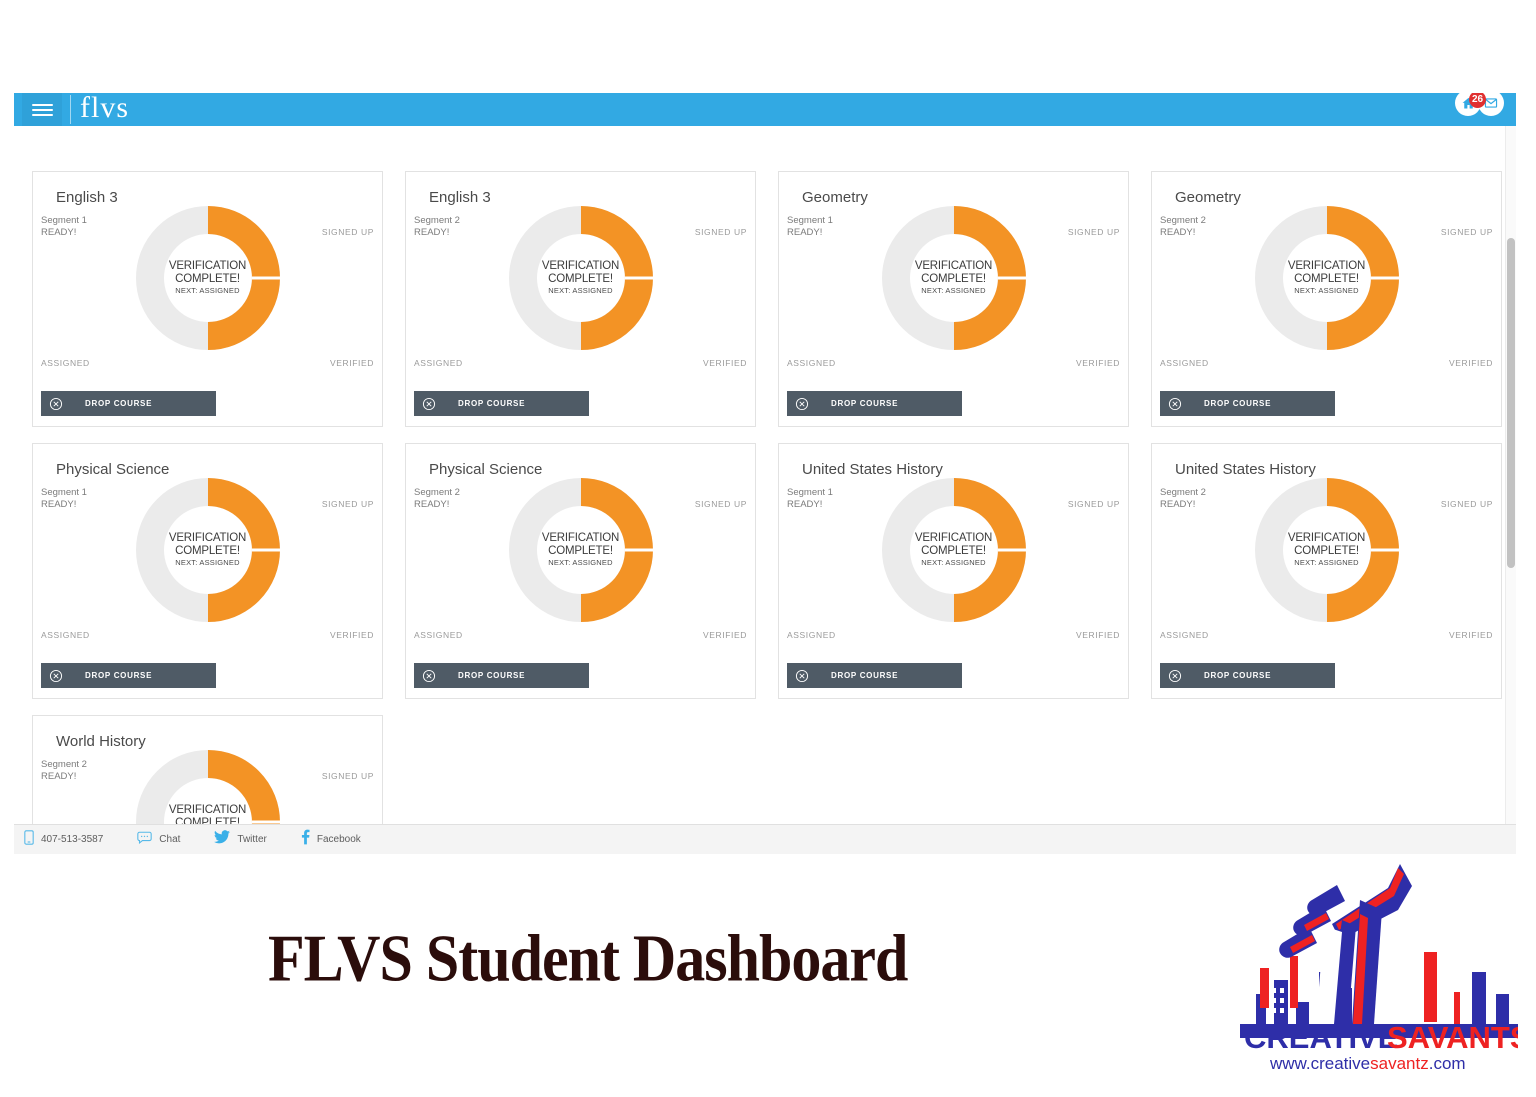 The image size is (1536, 1097). I want to click on caption-title: FLVS Student Dashboard, so click(588, 958).